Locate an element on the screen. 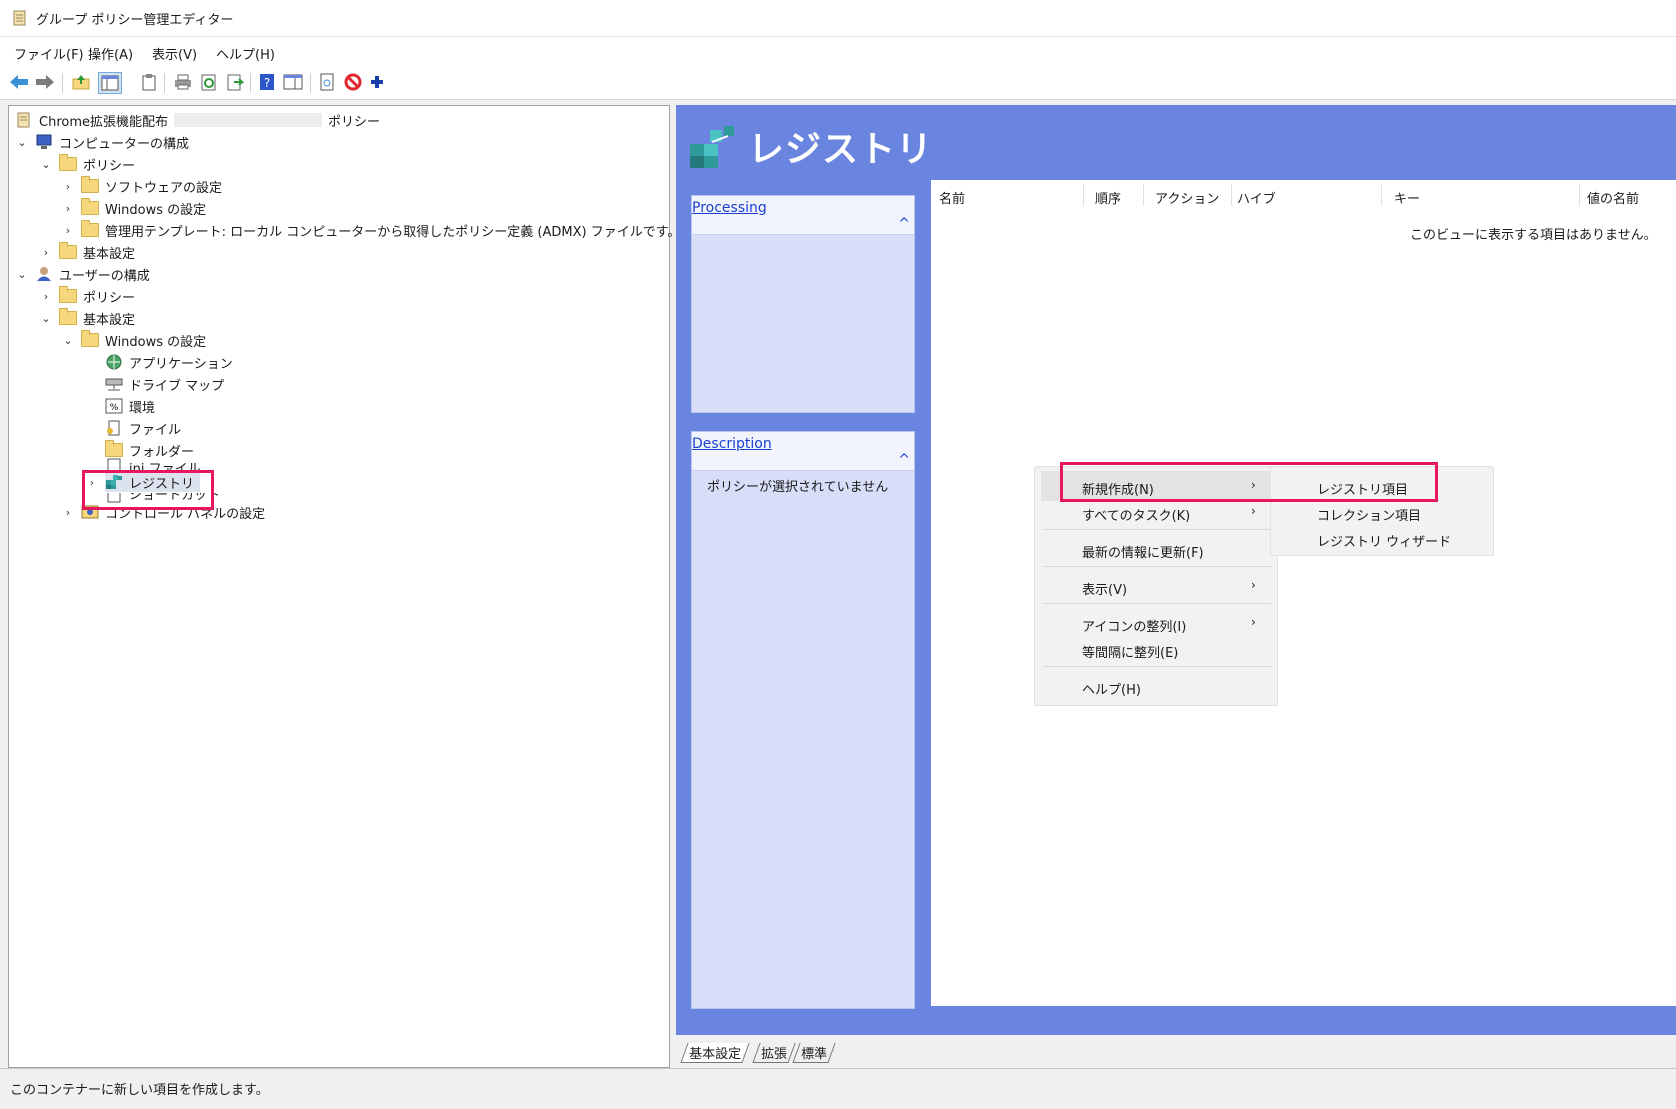  submenu-registry-wizard: レジストリ ウィザード is located at coordinates (1384, 540).